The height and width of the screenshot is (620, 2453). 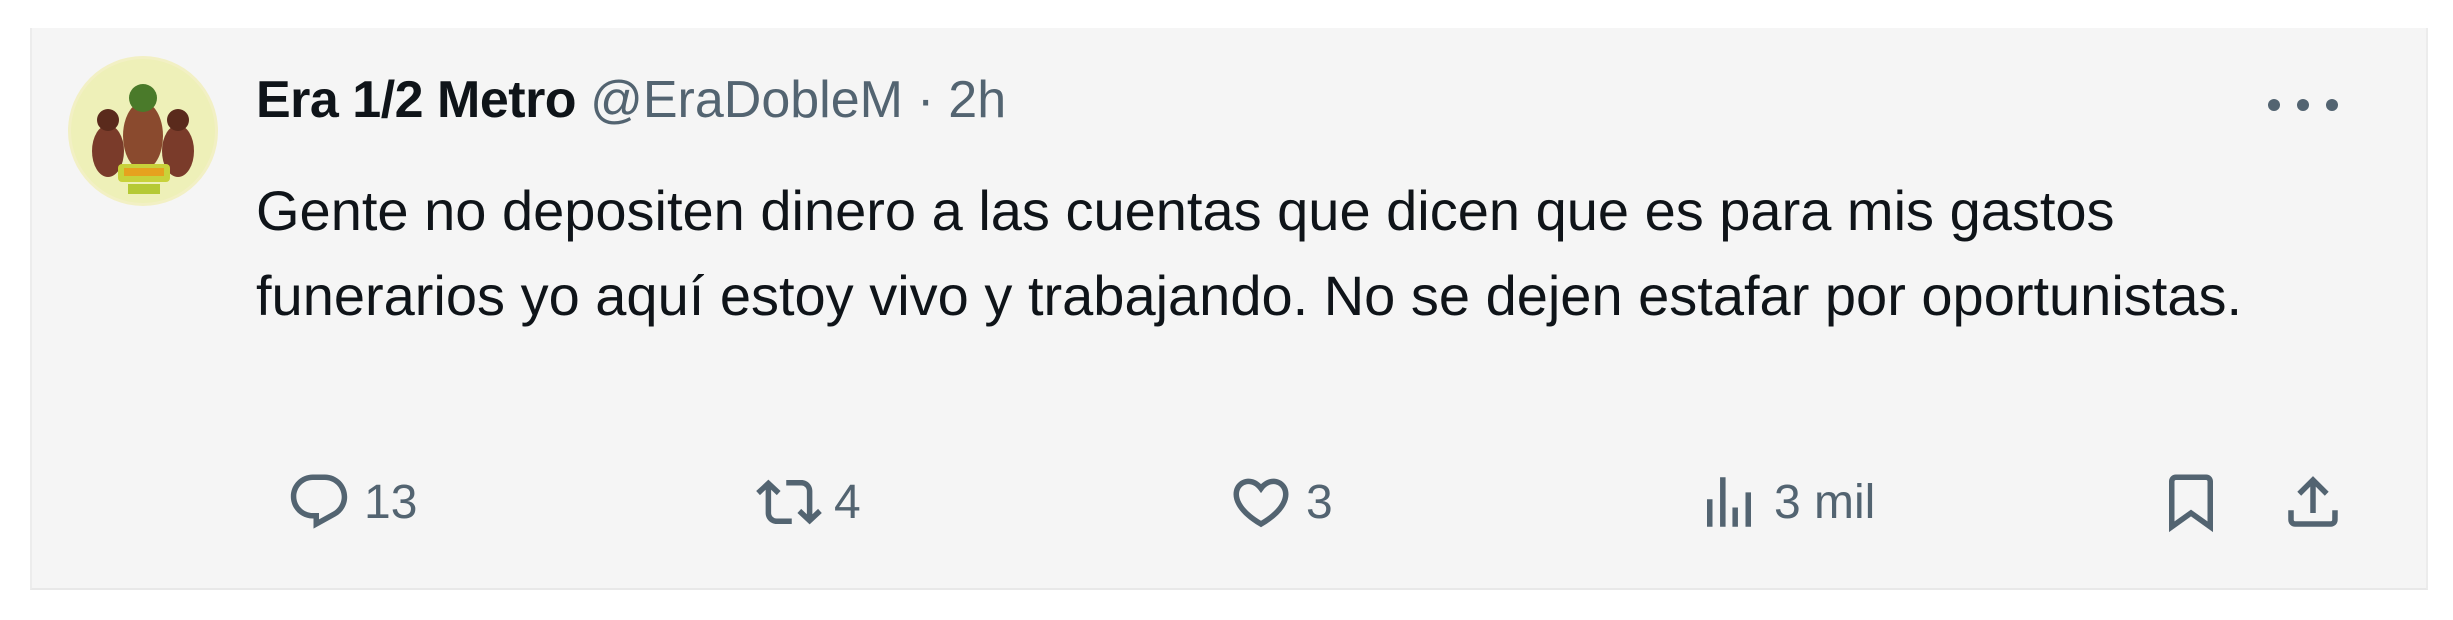 I want to click on avatar, so click(x=143, y=131).